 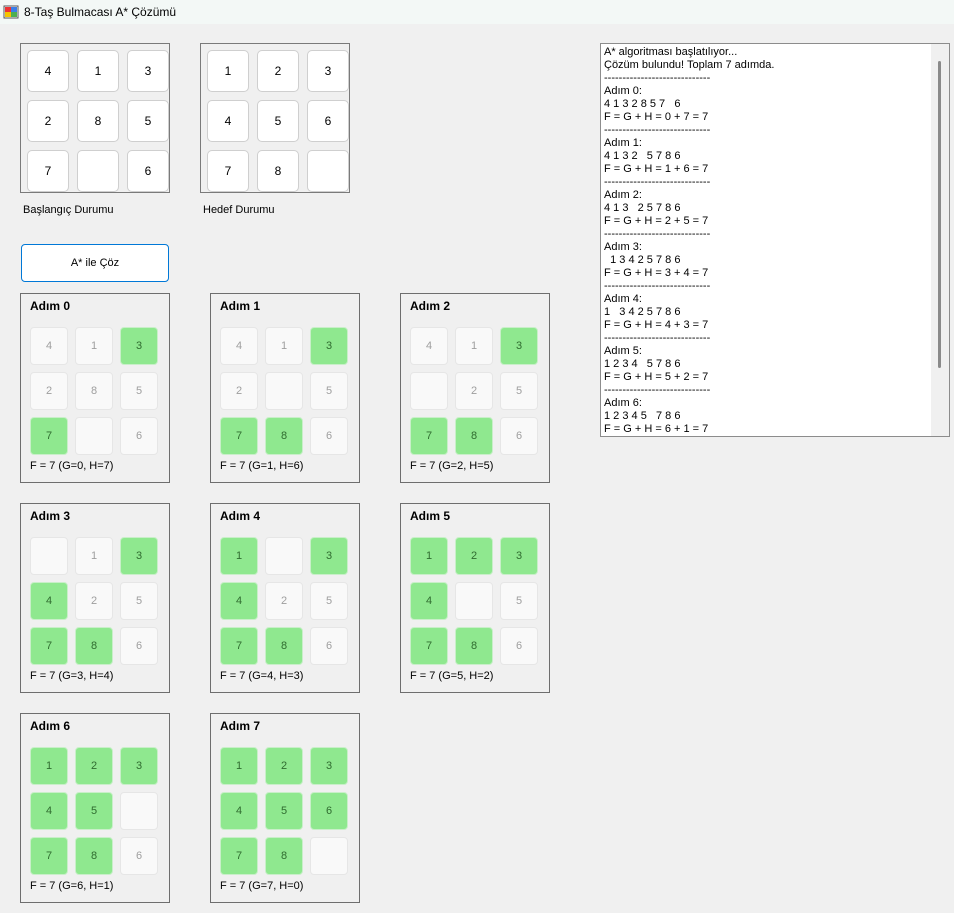 I want to click on title-bar: 8-Taş Bulmacası A* Çözümü, so click(x=477, y=12).